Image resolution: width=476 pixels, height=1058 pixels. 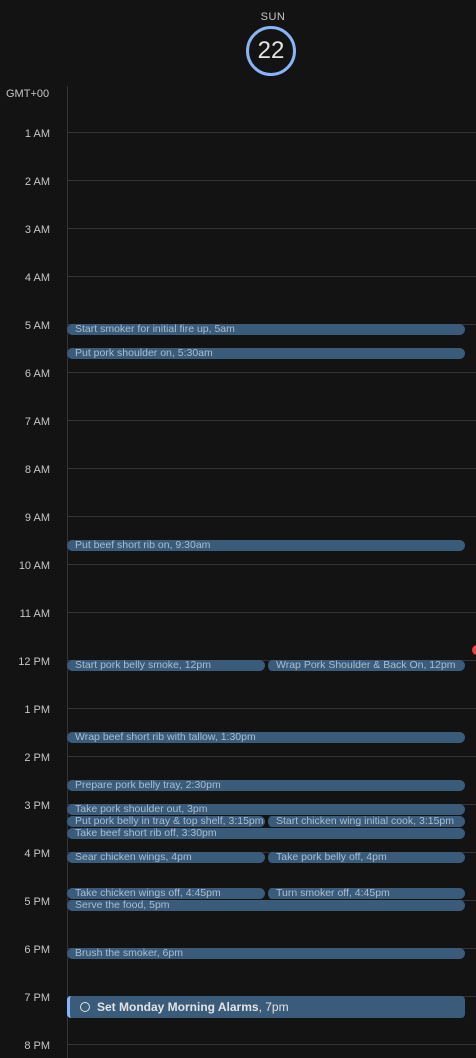 What do you see at coordinates (34, 662) in the screenshot?
I see `hour-label: 12 PM` at bounding box center [34, 662].